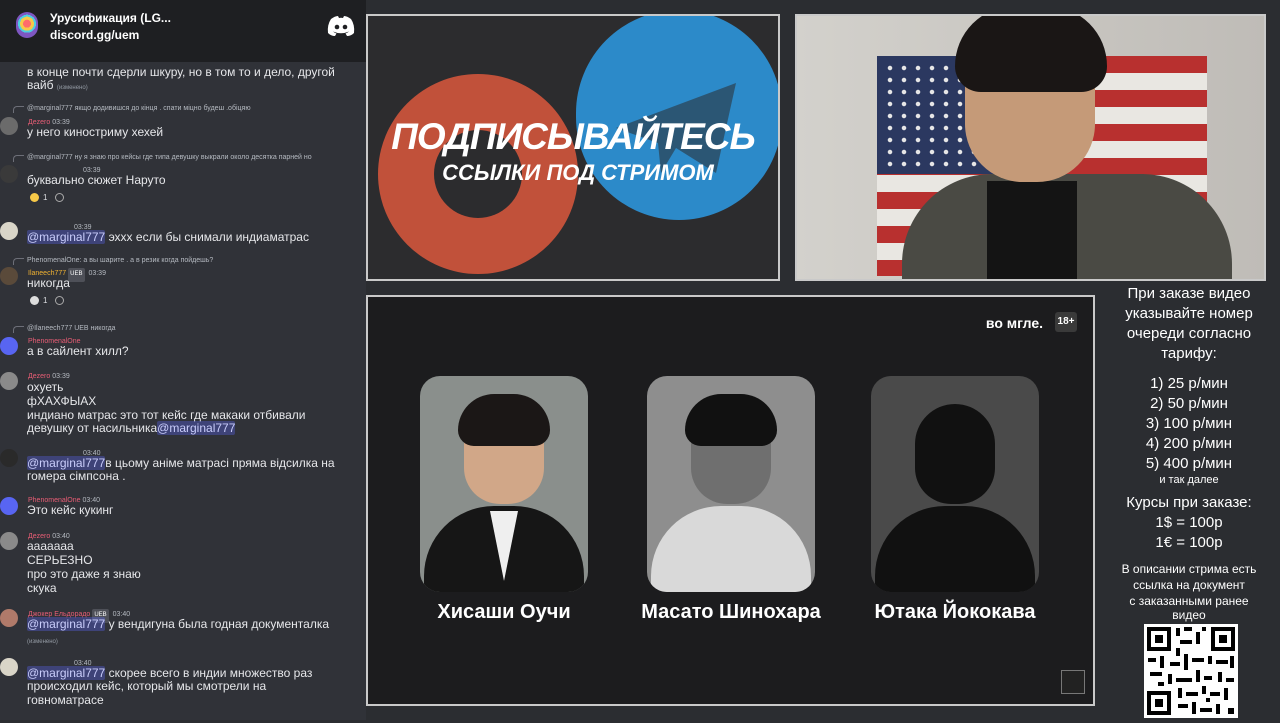 This screenshot has width=1280, height=723. I want to click on webcam-feed, so click(1030, 147).